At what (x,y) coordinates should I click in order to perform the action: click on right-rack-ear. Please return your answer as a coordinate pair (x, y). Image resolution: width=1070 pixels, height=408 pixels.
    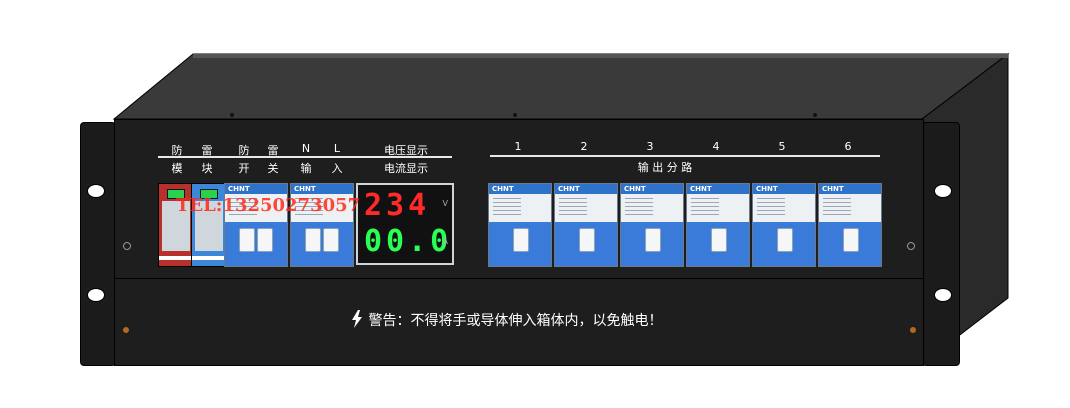
    Looking at the image, I should click on (941, 244).